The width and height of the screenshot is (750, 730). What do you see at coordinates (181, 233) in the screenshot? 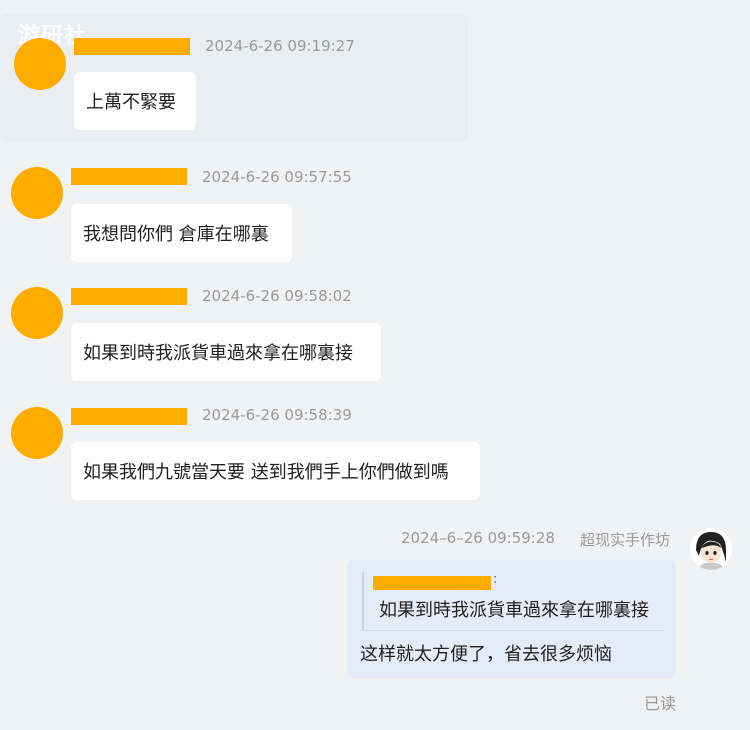
I see `message-bubble: 我想問你們 倉庫在哪裏` at bounding box center [181, 233].